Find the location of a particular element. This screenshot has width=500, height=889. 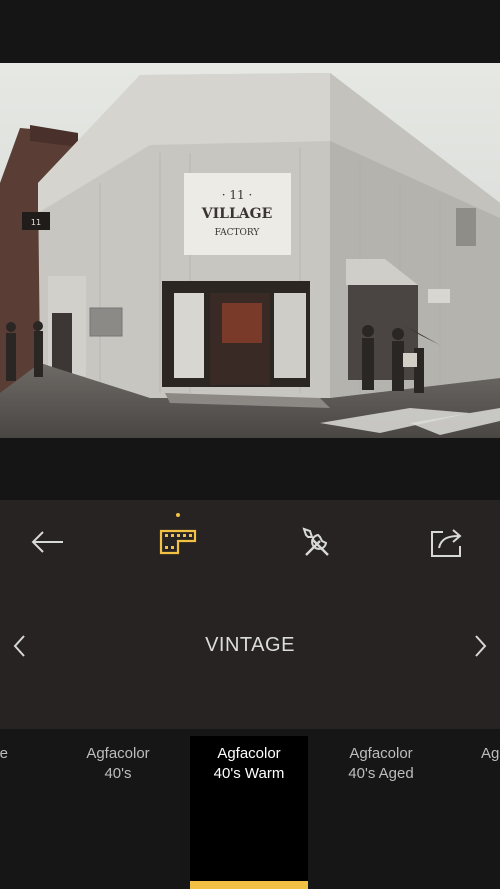

filter-label: Agfacolor 40's is located at coordinates (118, 763).